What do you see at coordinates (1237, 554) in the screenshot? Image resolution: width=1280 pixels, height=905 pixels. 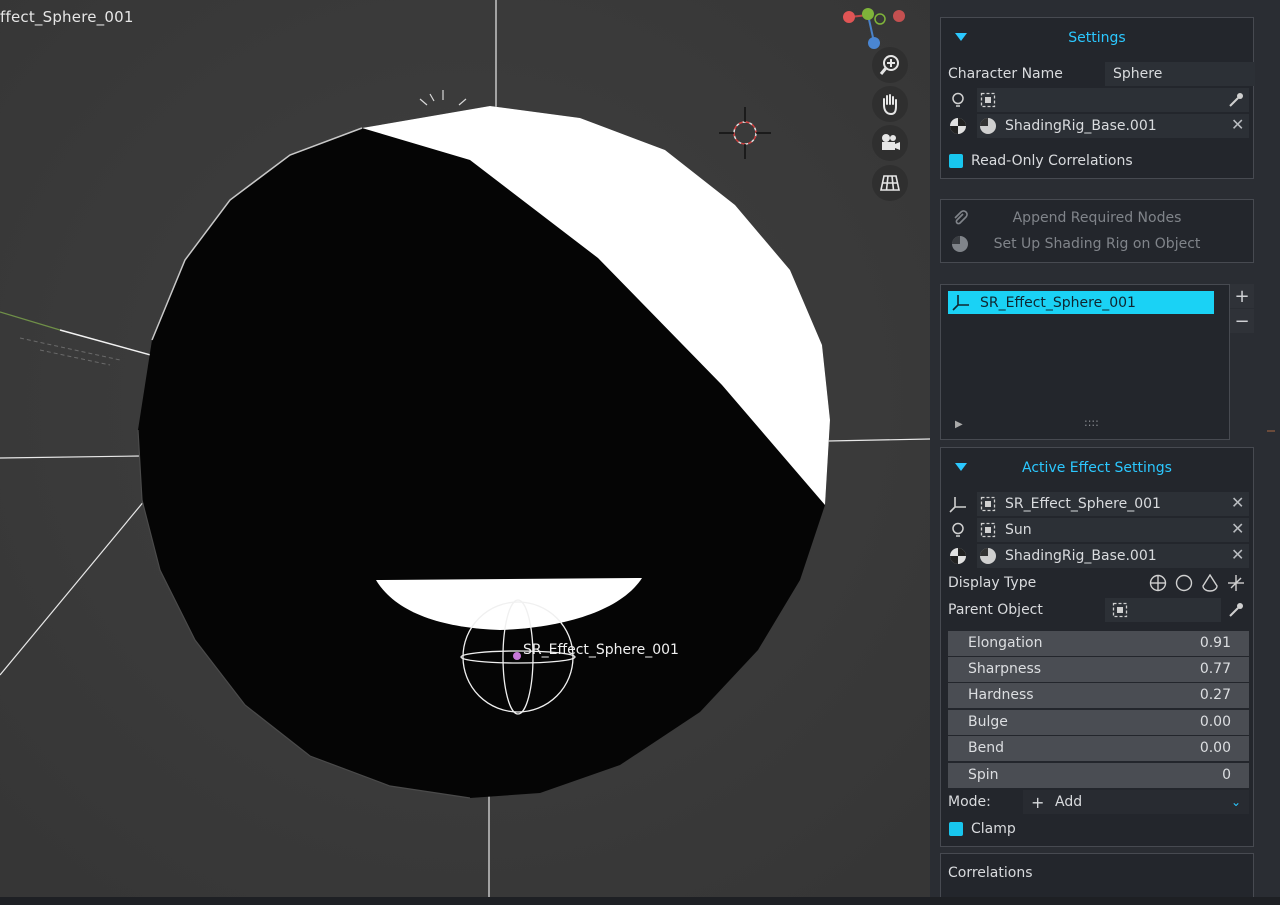 I see `clear-rig-button: ✕` at bounding box center [1237, 554].